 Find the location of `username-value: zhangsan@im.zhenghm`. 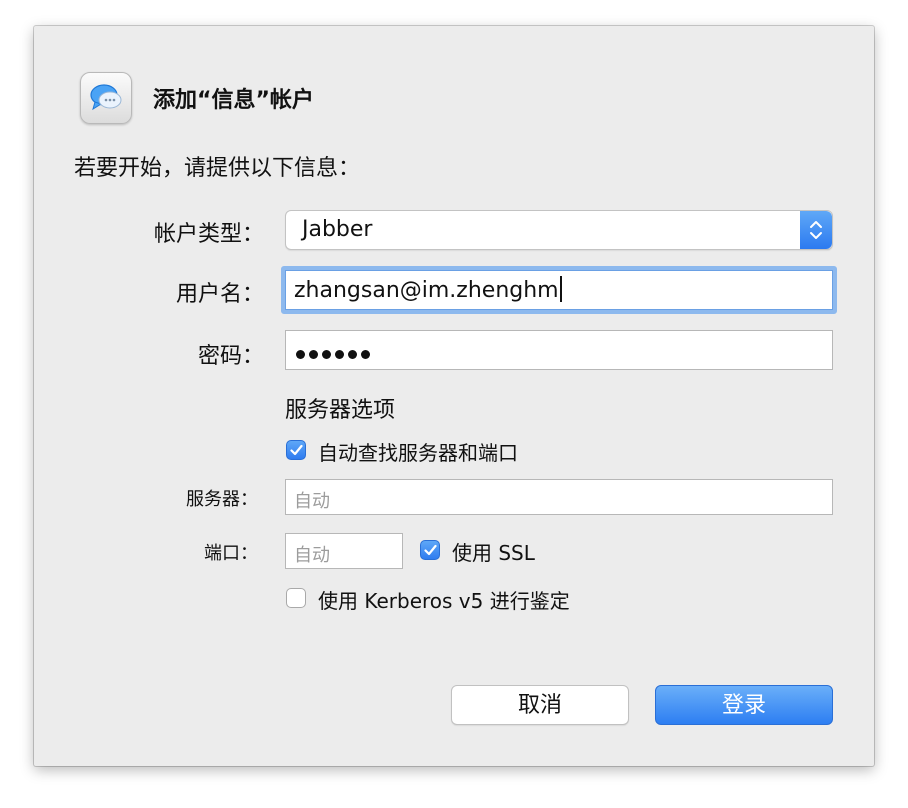

username-value: zhangsan@im.zhenghm is located at coordinates (426, 290).